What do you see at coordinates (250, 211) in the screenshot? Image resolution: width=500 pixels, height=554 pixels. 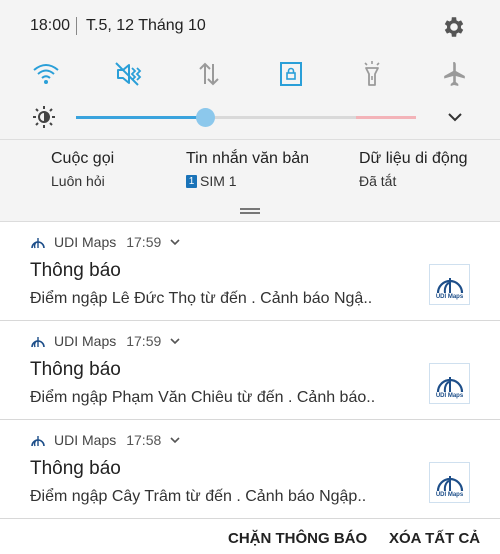 I see `drag-handle` at bounding box center [250, 211].